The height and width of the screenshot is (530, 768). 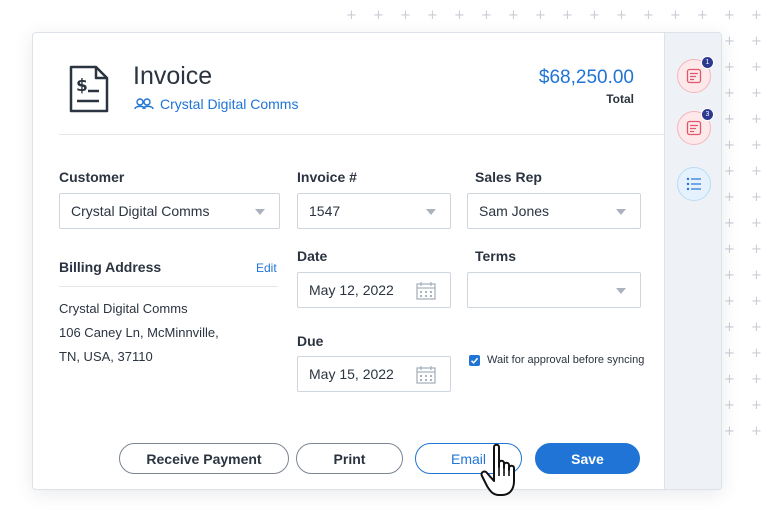 I want to click on due-date-value: May 15, 2022, so click(x=351, y=374).